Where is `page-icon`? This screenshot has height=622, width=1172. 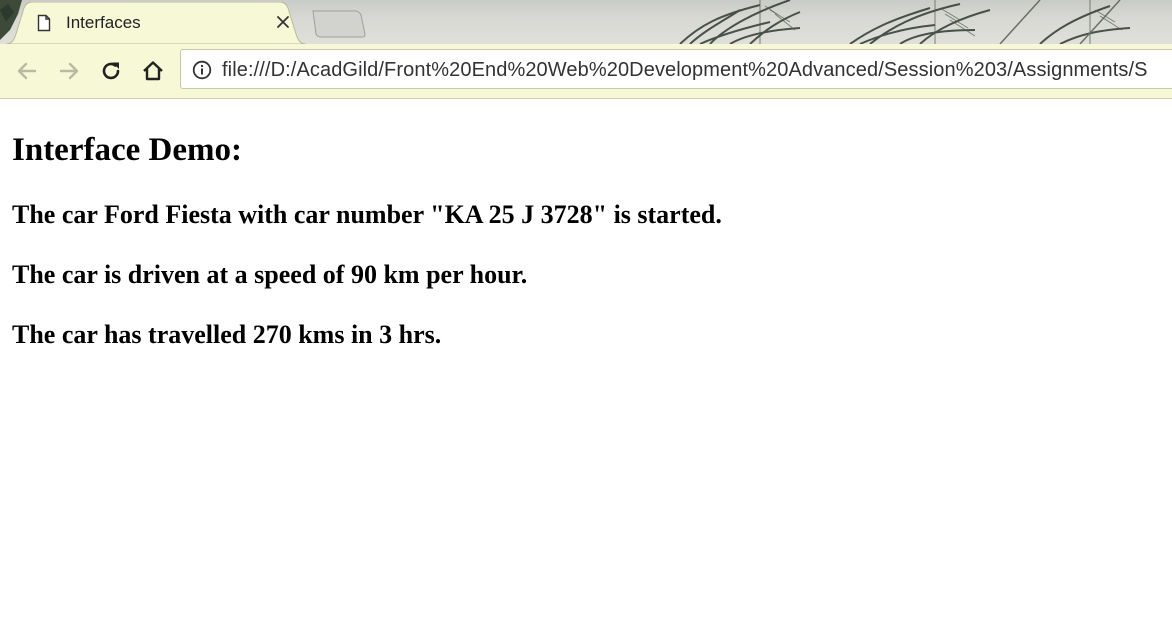
page-icon is located at coordinates (44, 23).